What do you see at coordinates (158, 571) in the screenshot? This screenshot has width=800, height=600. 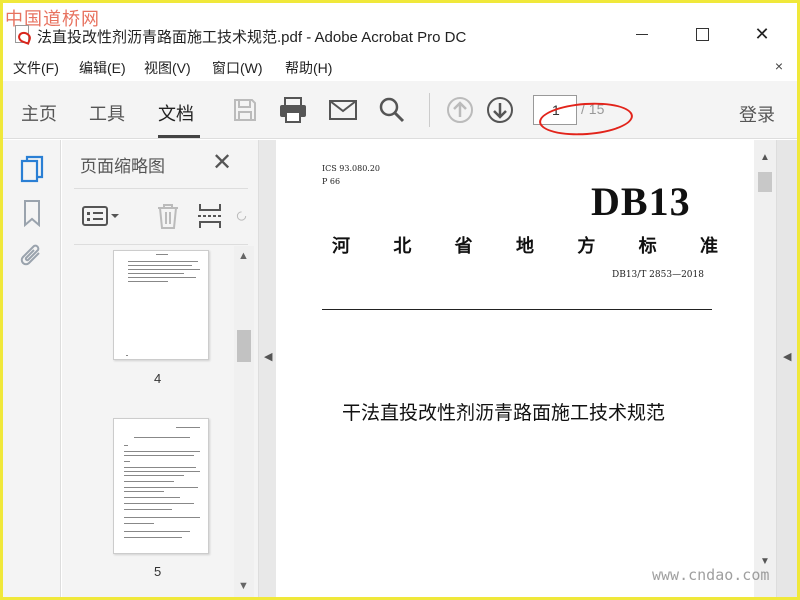 I see `thumbnail-label: 5` at bounding box center [158, 571].